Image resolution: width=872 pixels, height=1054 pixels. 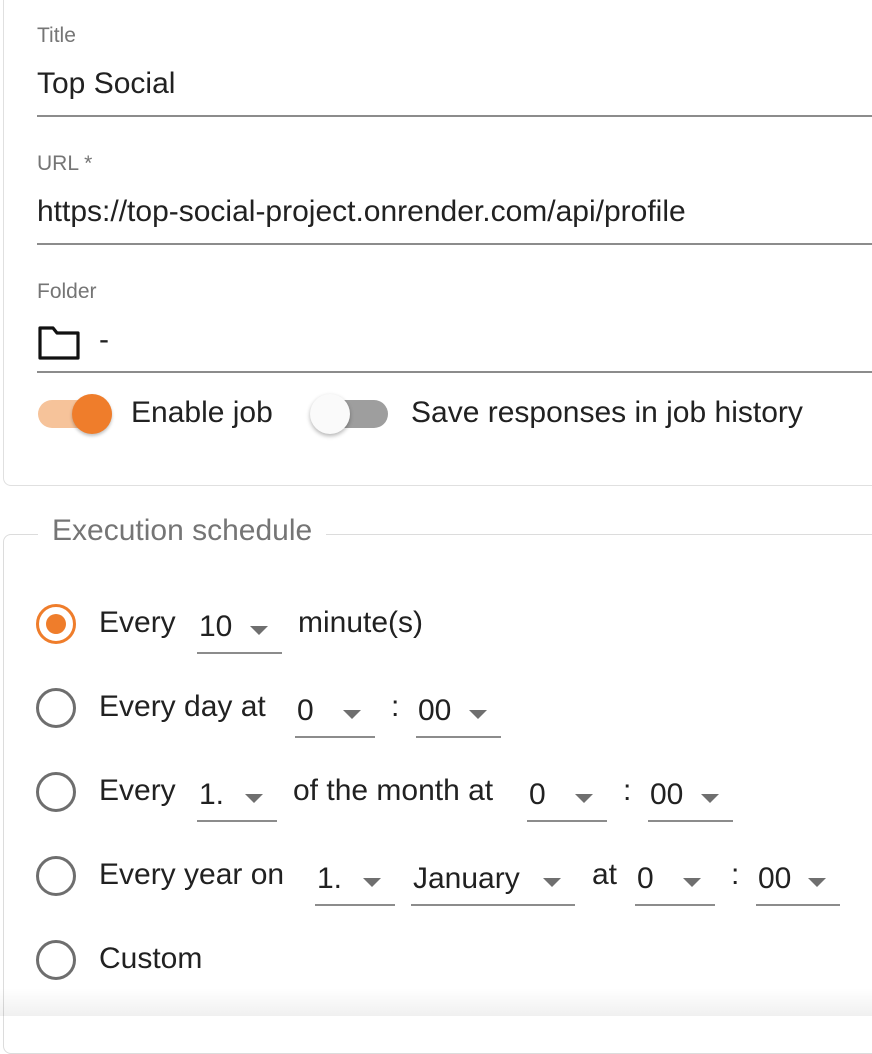 I want to click on day-hour-value: 0, so click(x=305, y=710).